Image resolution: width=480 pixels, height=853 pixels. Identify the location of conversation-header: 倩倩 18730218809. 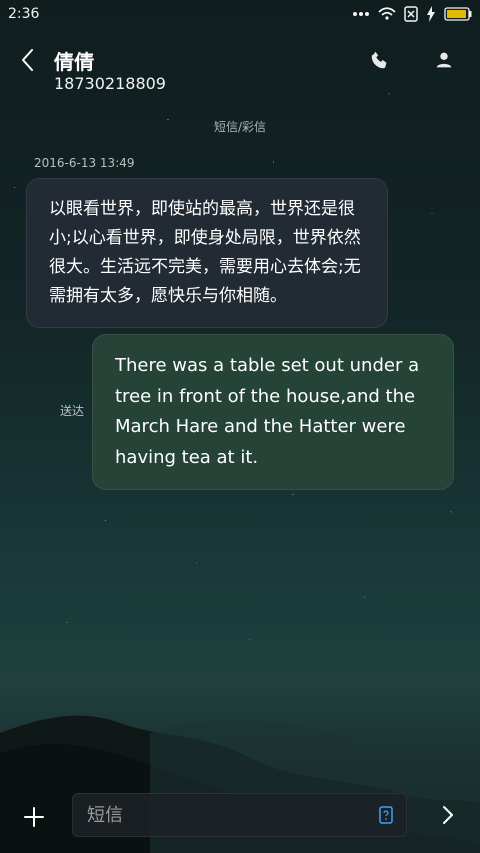
(240, 75).